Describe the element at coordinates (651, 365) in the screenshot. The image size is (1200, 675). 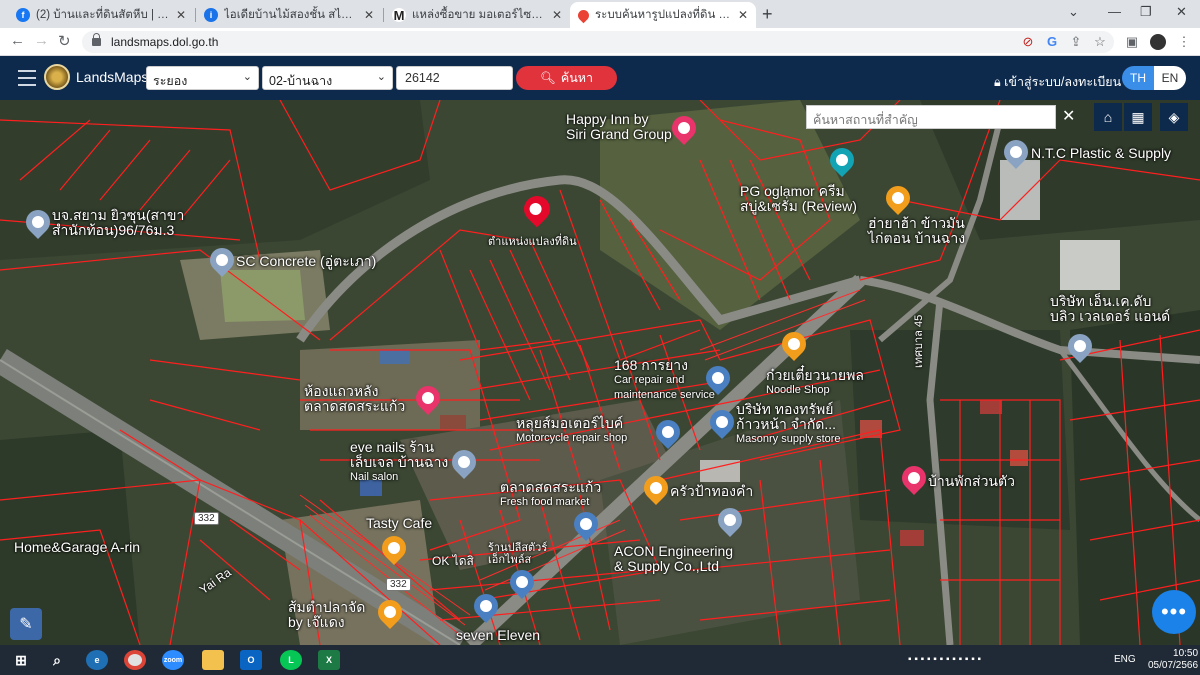
I see `poi-label: 168 การยาง` at that location.